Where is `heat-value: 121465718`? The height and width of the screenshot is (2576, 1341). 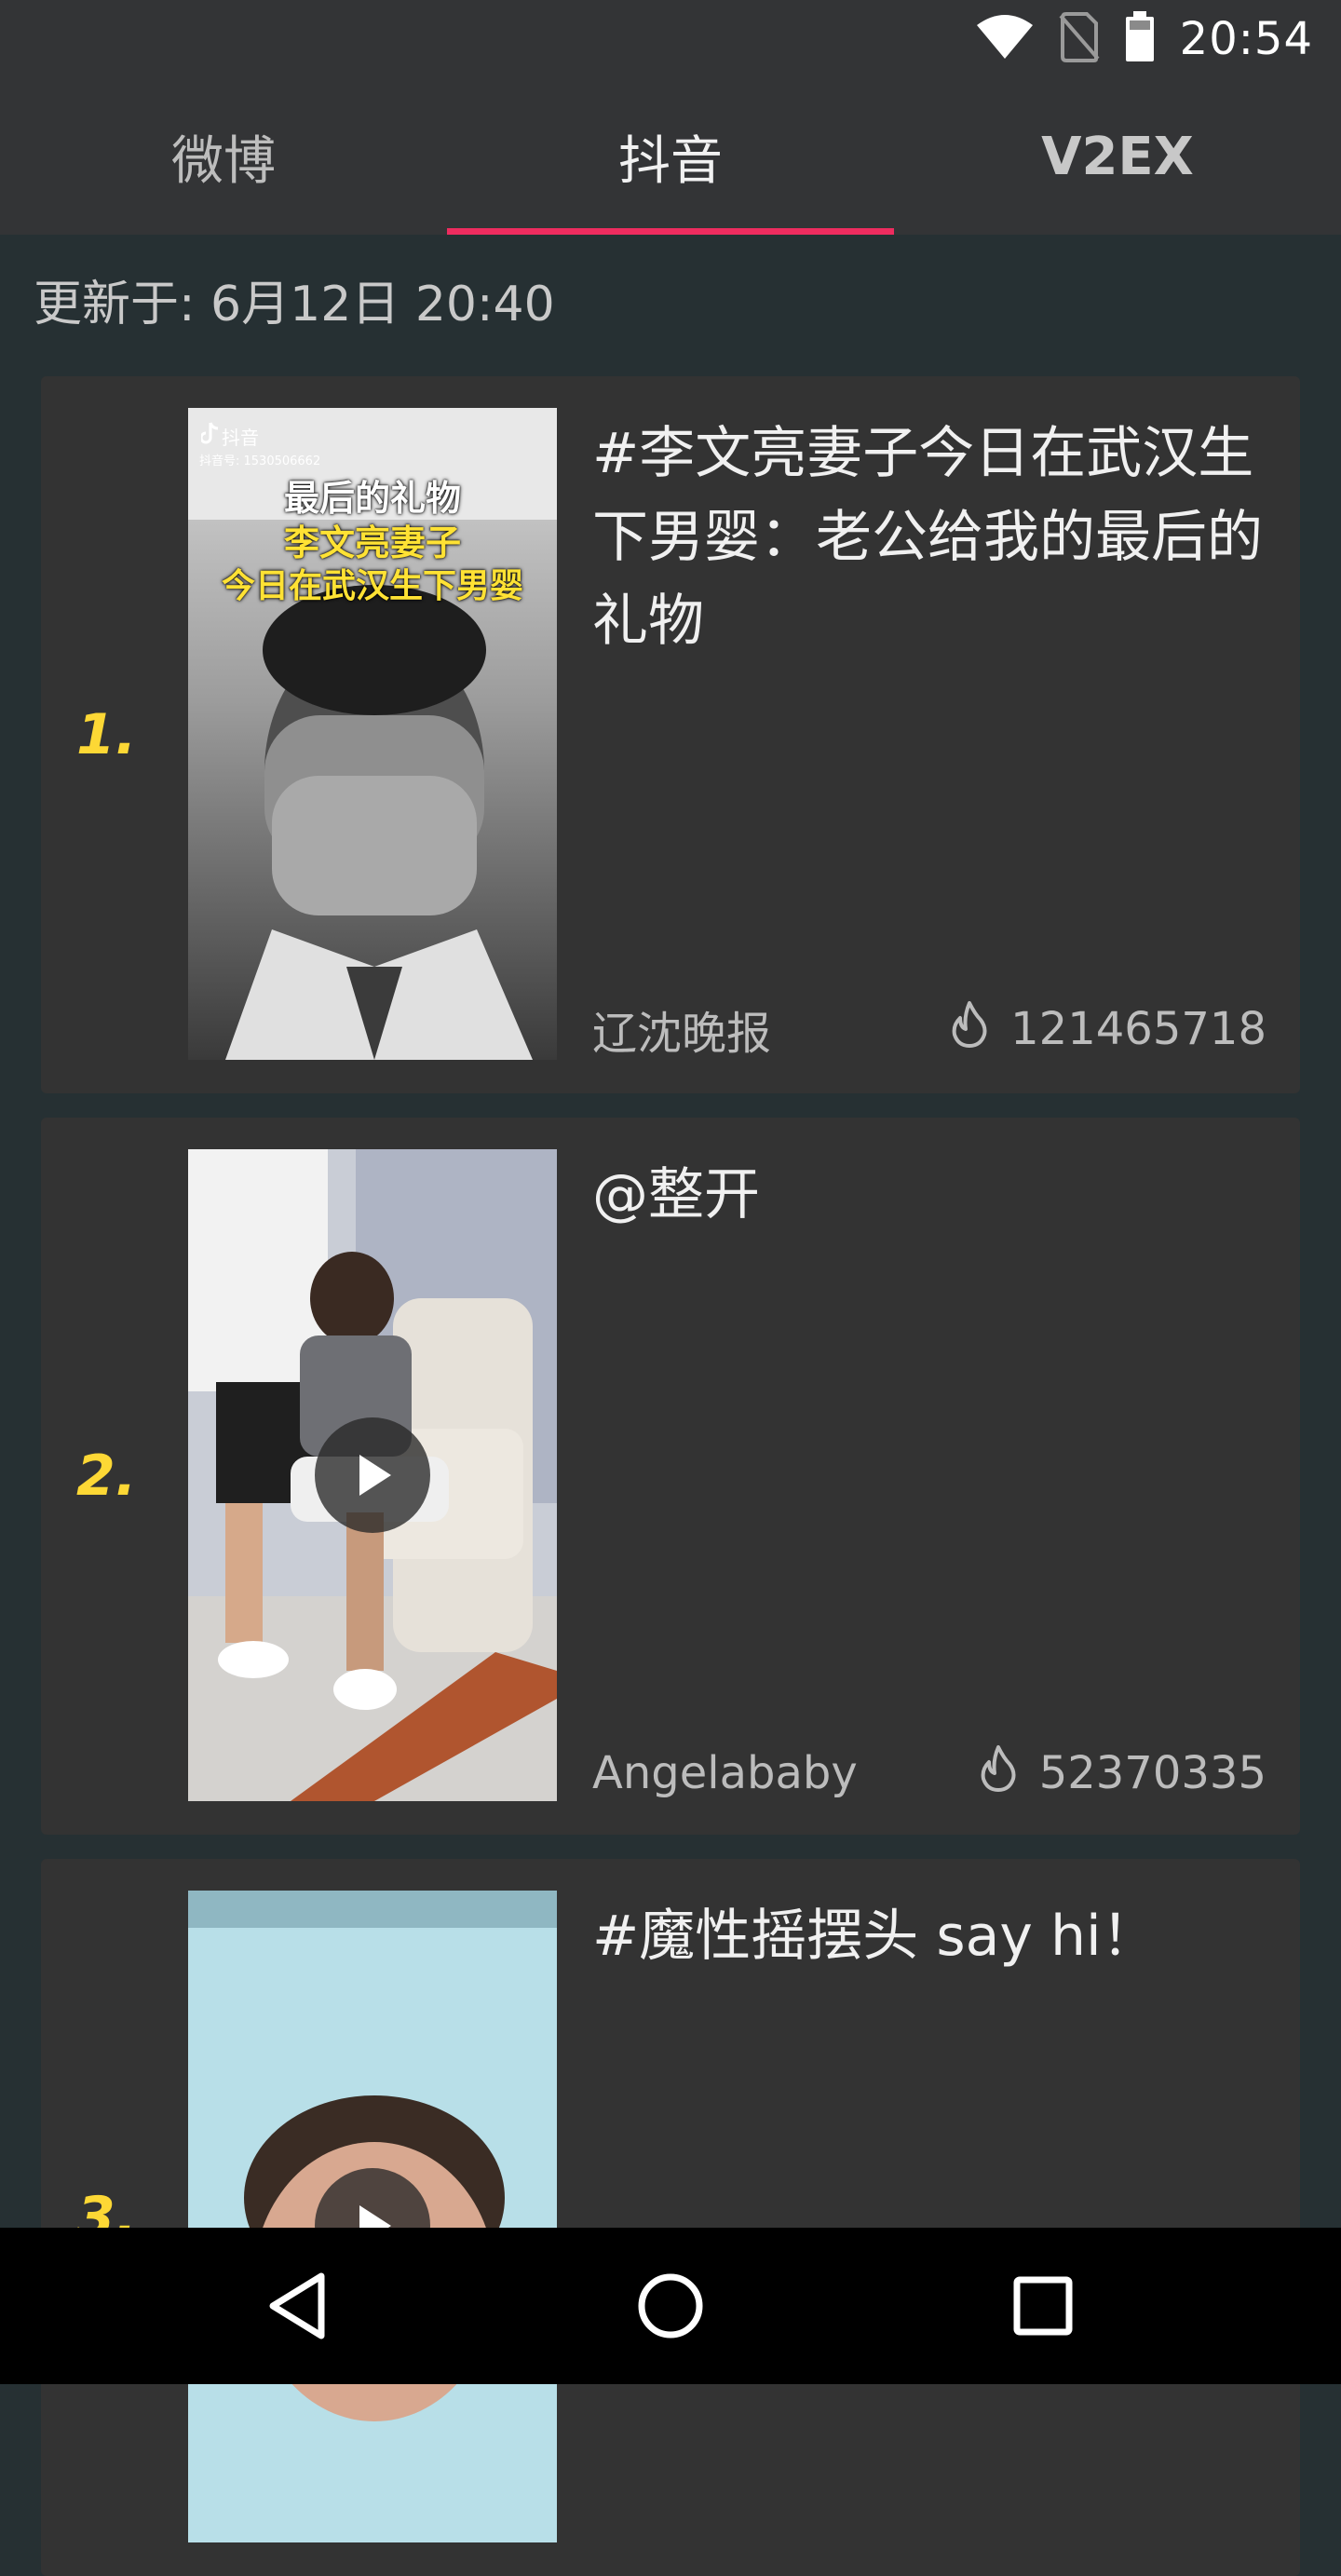
heat-value: 121465718 is located at coordinates (1138, 1029).